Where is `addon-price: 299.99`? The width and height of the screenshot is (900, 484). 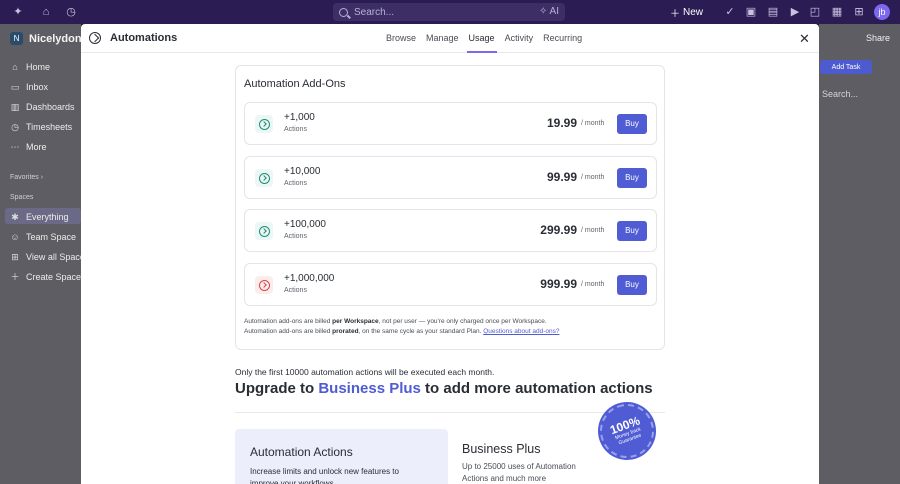 addon-price: 299.99 is located at coordinates (558, 230).